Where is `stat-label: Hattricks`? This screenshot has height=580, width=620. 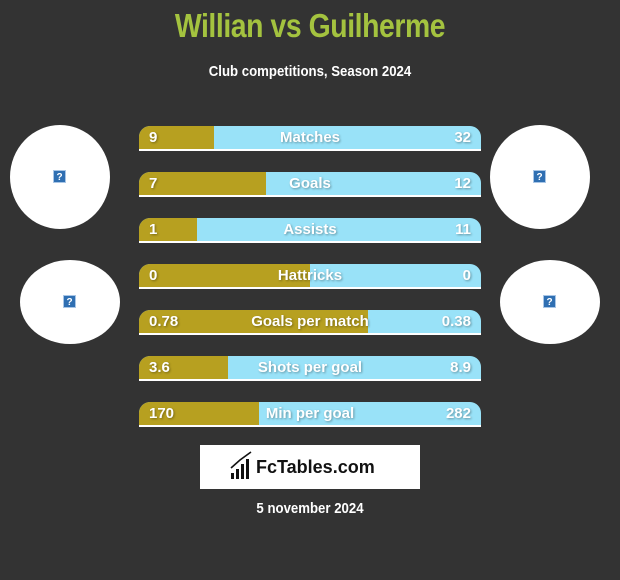
stat-label: Hattricks is located at coordinates (310, 275).